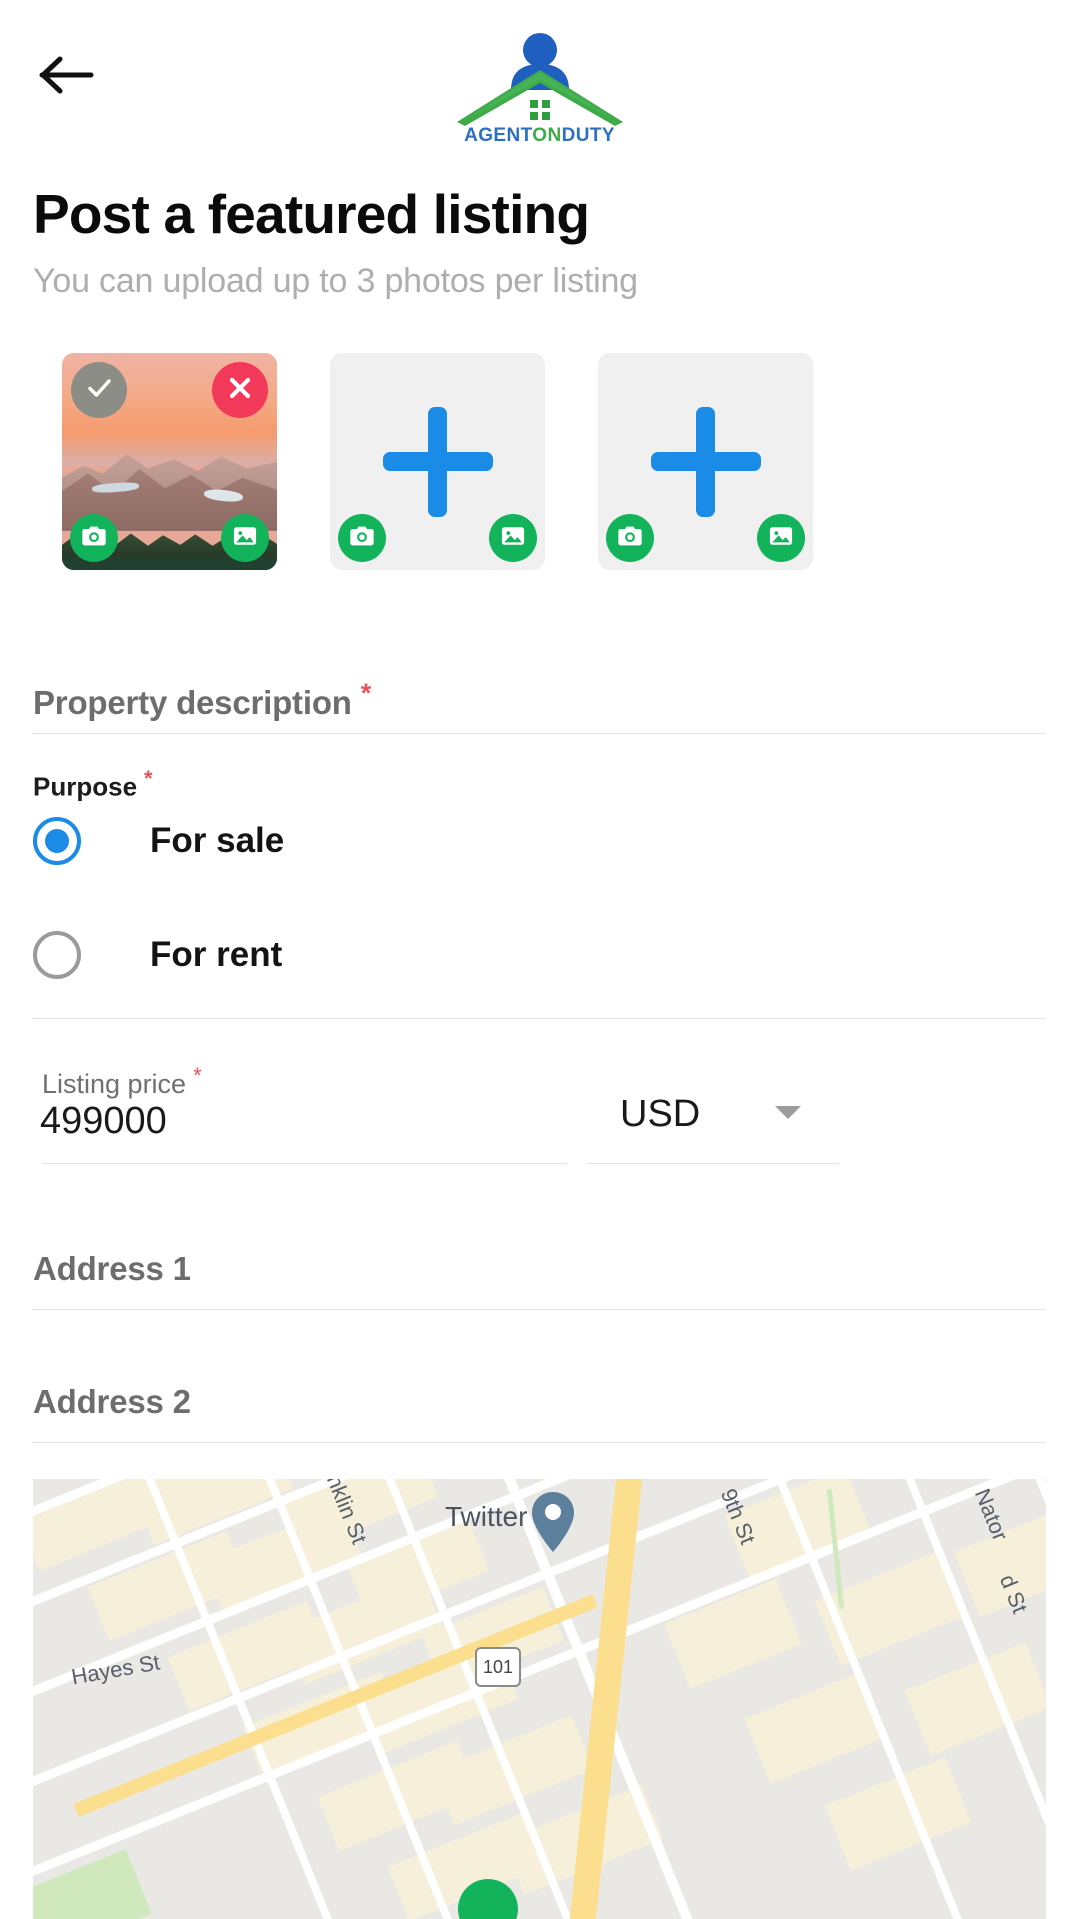  I want to click on logo-word-duty: DUTY, so click(588, 135).